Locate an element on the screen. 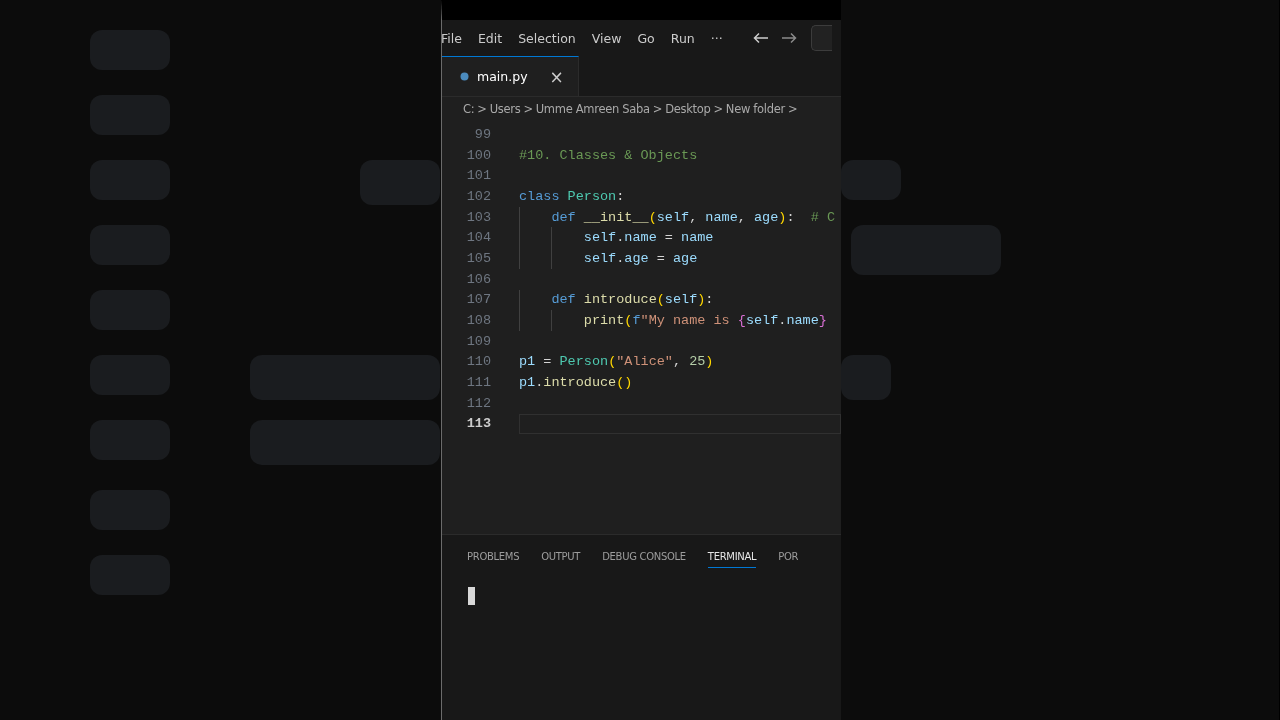  line-number: 106 is located at coordinates (478, 279).